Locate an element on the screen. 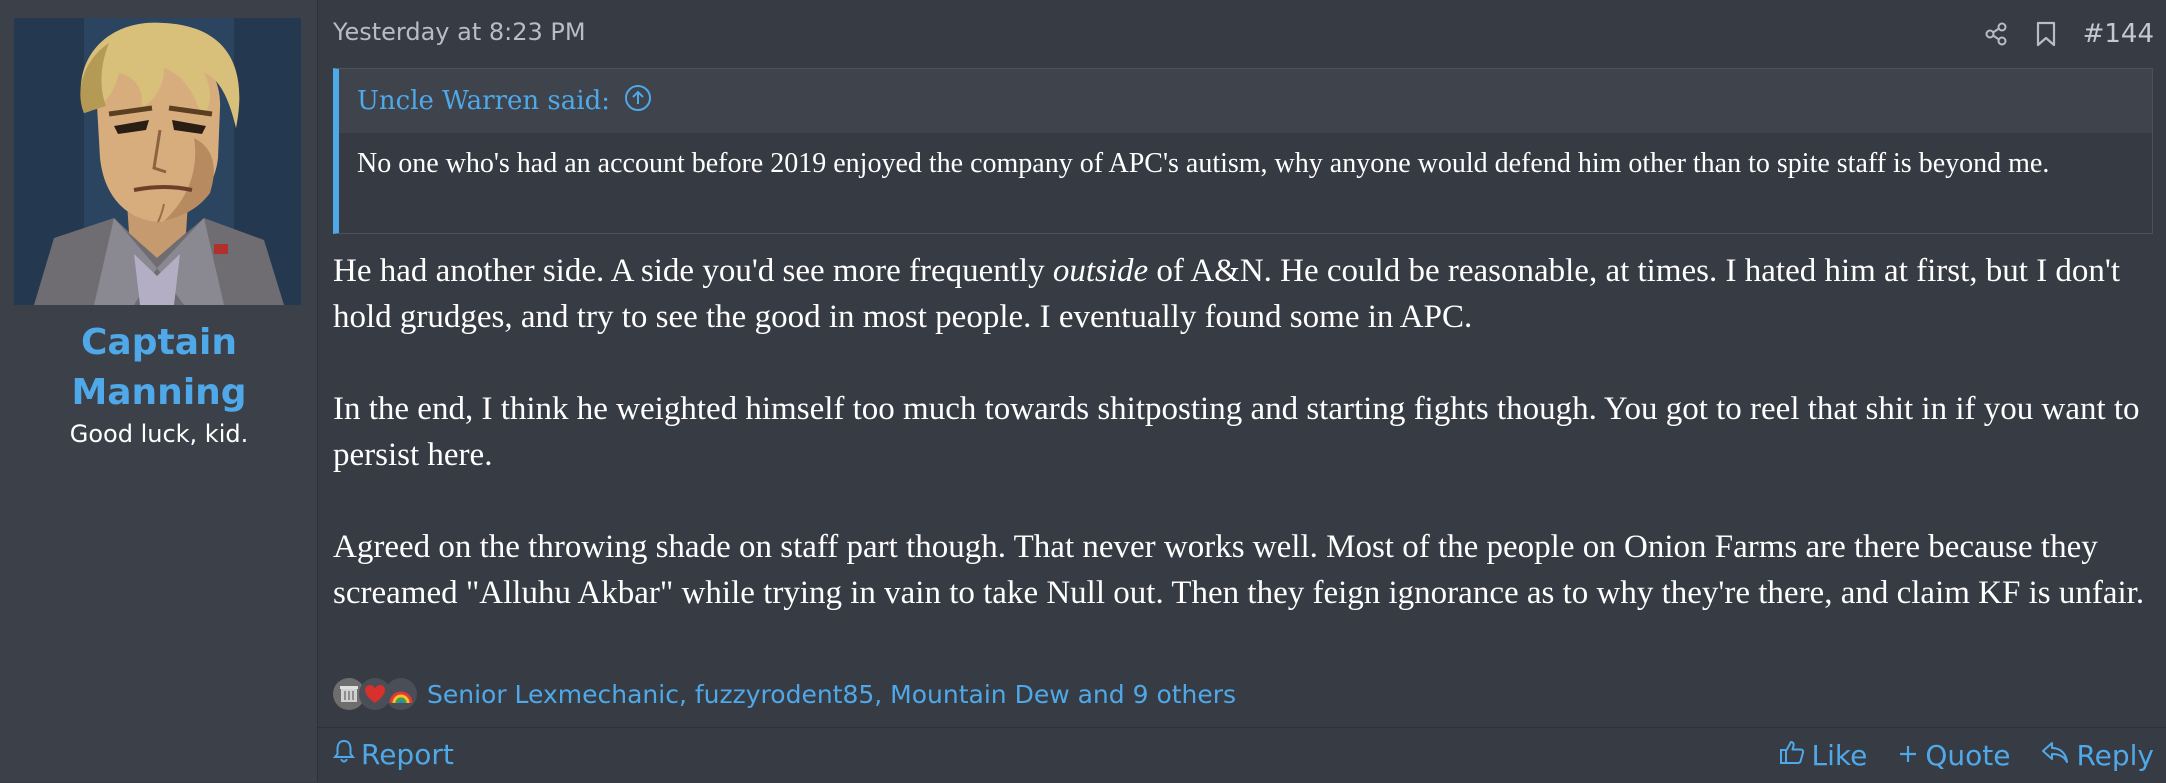 The width and height of the screenshot is (2166, 783). arrow-up-circle-icon is located at coordinates (638, 101).